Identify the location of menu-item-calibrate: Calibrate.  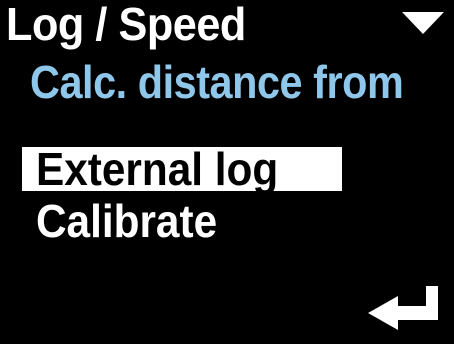
(134, 221).